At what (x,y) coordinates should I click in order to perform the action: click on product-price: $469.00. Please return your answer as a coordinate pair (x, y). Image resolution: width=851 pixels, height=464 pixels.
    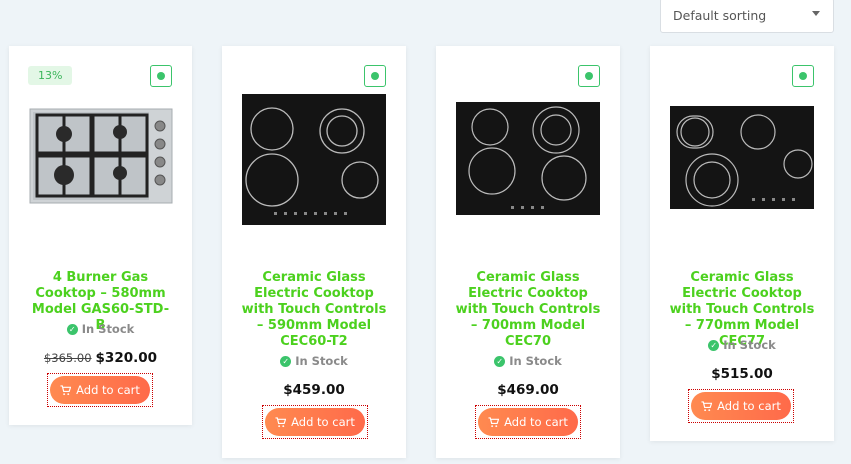
    Looking at the image, I should click on (528, 390).